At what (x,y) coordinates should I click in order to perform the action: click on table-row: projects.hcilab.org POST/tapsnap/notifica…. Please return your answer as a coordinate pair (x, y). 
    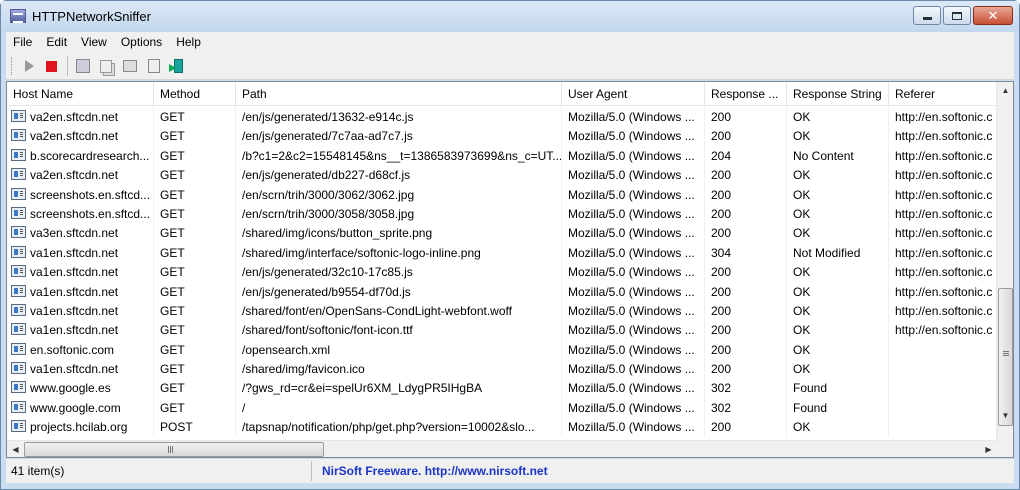
    Looking at the image, I should click on (502, 427).